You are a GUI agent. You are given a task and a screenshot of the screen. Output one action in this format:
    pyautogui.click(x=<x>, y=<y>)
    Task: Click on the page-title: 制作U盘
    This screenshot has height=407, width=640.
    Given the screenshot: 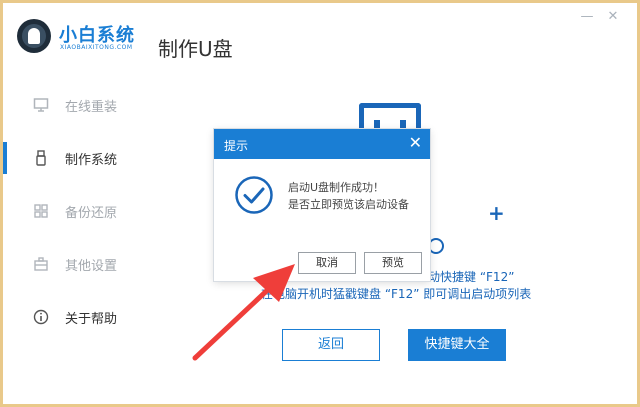 What is the action you would take?
    pyautogui.click(x=195, y=49)
    